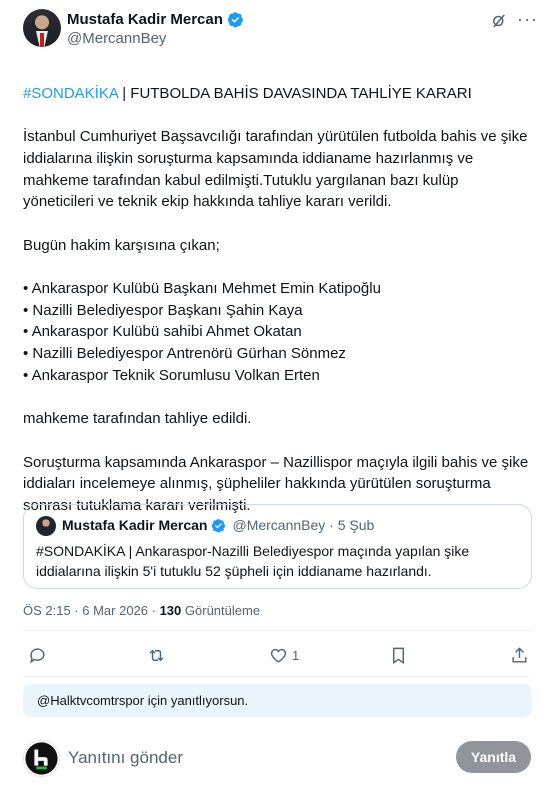  I want to click on post-timestamp: ÖS 2:15 · 6 Mar 2026 · 130 Görüntüleme, so click(141, 610).